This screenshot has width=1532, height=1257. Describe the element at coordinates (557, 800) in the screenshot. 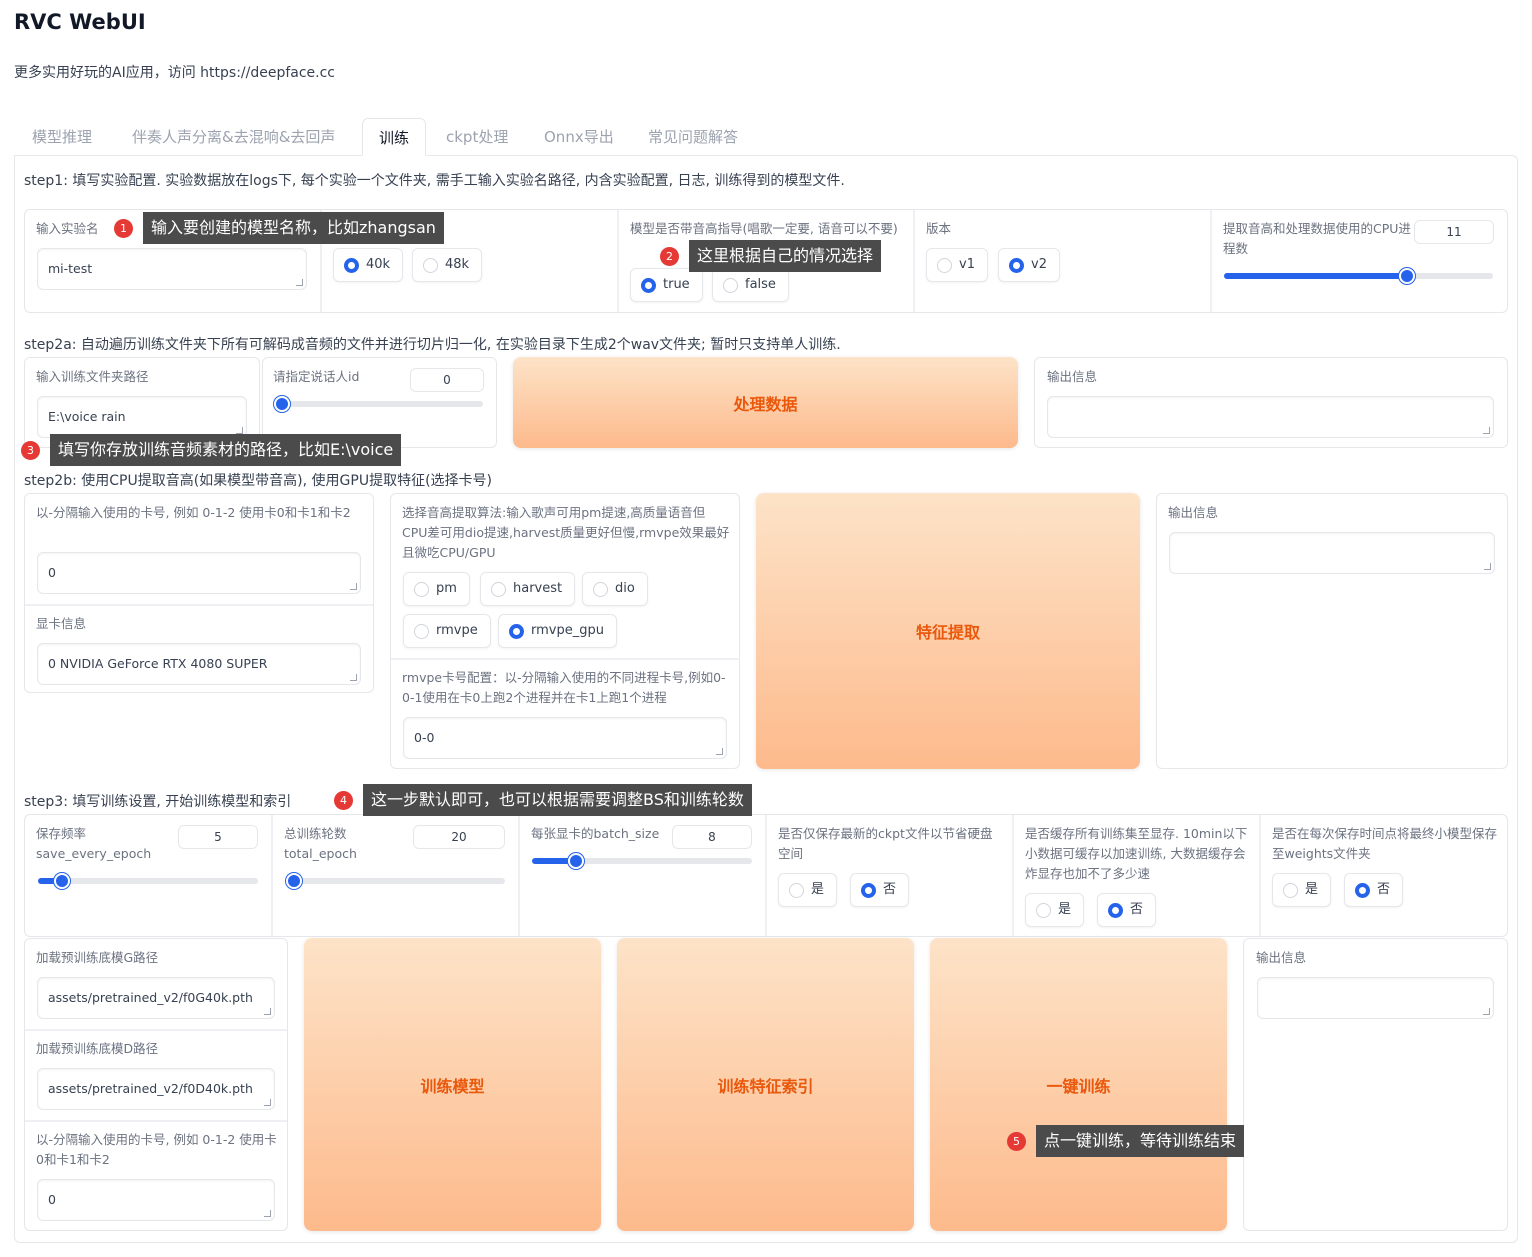

I see `annotation-4: 这一步默认即可，也可以根据需要调整BS和训练轮数` at that location.